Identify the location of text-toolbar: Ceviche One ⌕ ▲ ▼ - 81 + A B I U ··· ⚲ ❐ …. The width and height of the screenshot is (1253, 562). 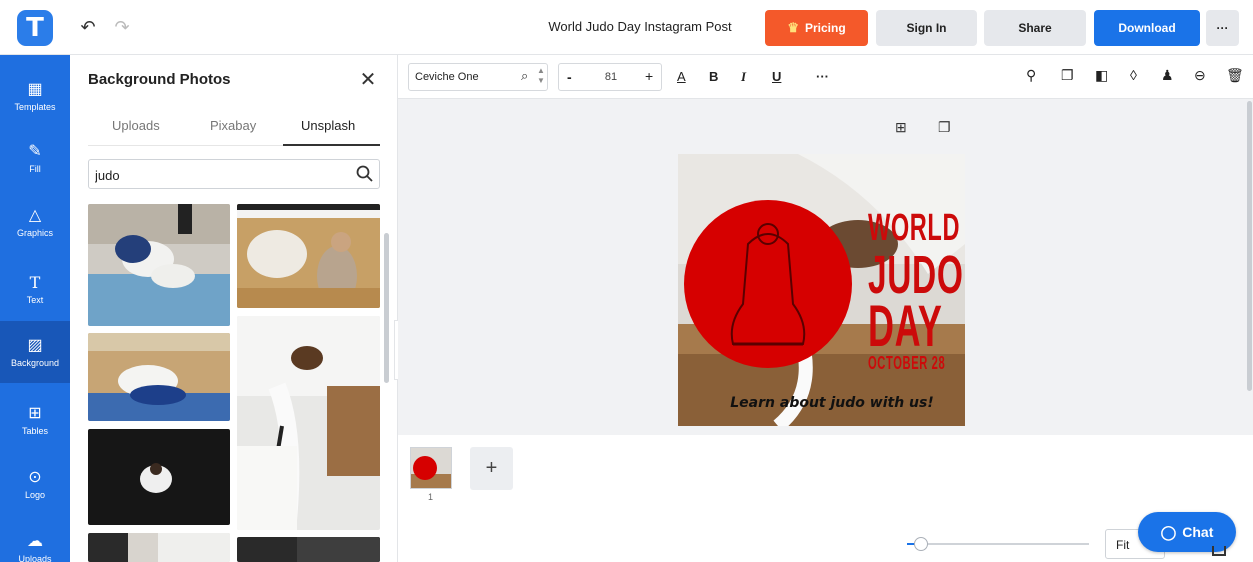
(825, 77).